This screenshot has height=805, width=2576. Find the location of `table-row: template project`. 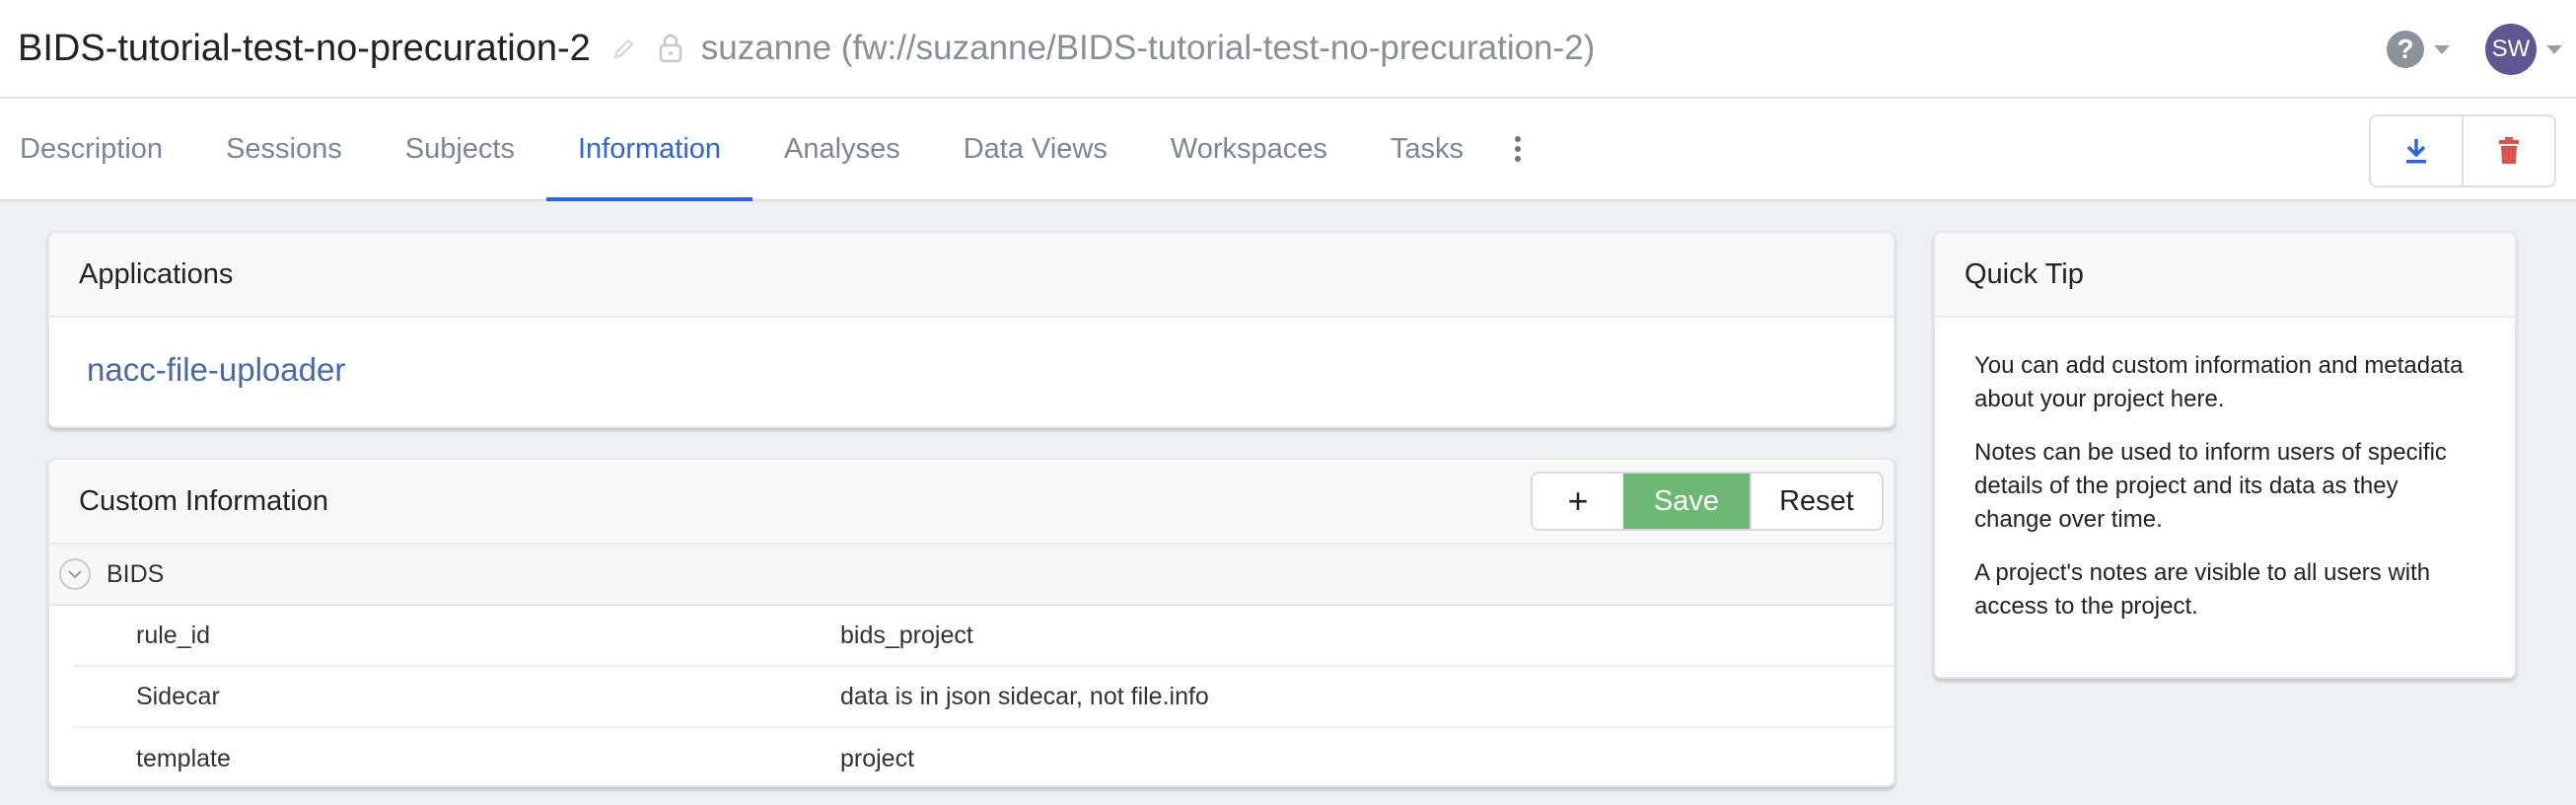

table-row: template project is located at coordinates (983, 757).